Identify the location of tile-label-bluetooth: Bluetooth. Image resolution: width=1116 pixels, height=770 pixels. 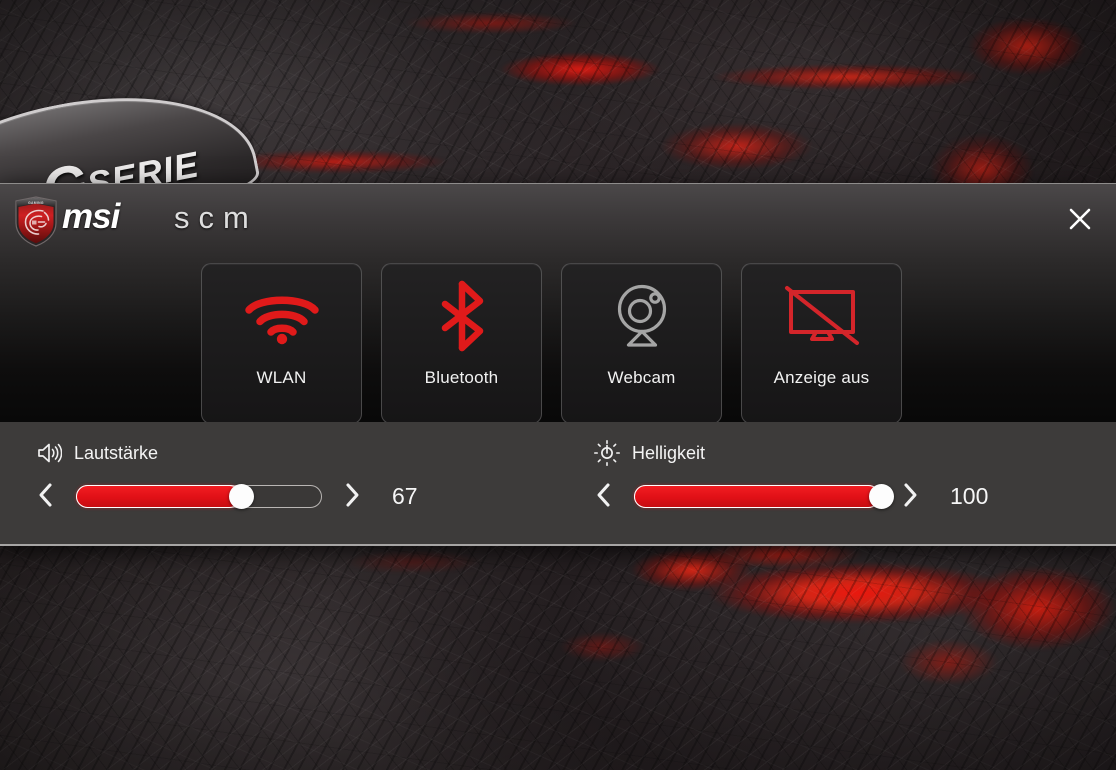
(461, 377).